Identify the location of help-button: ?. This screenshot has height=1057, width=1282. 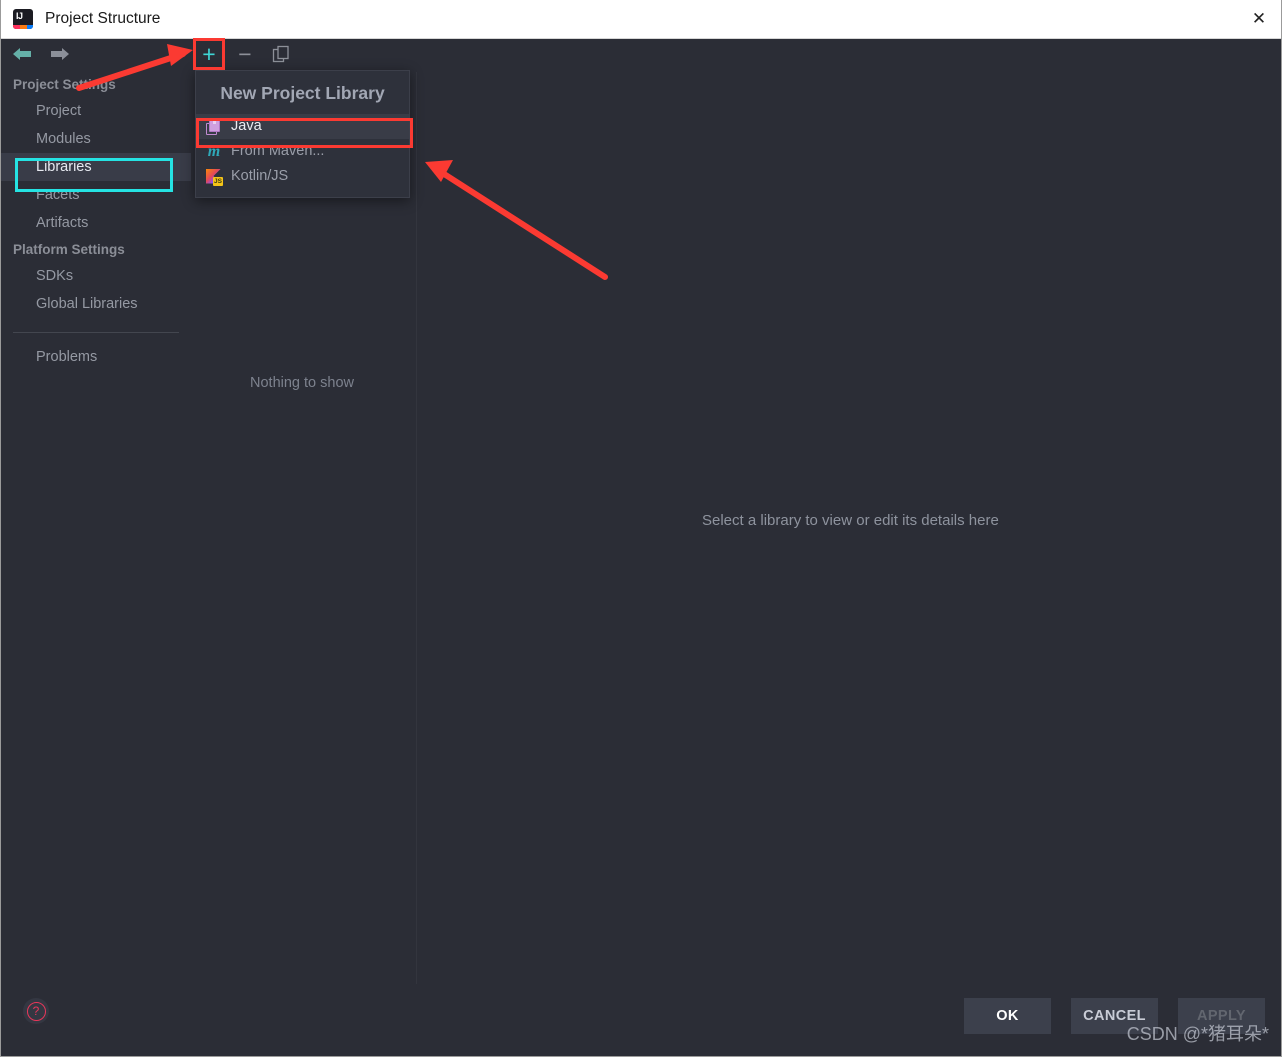
(36, 1011).